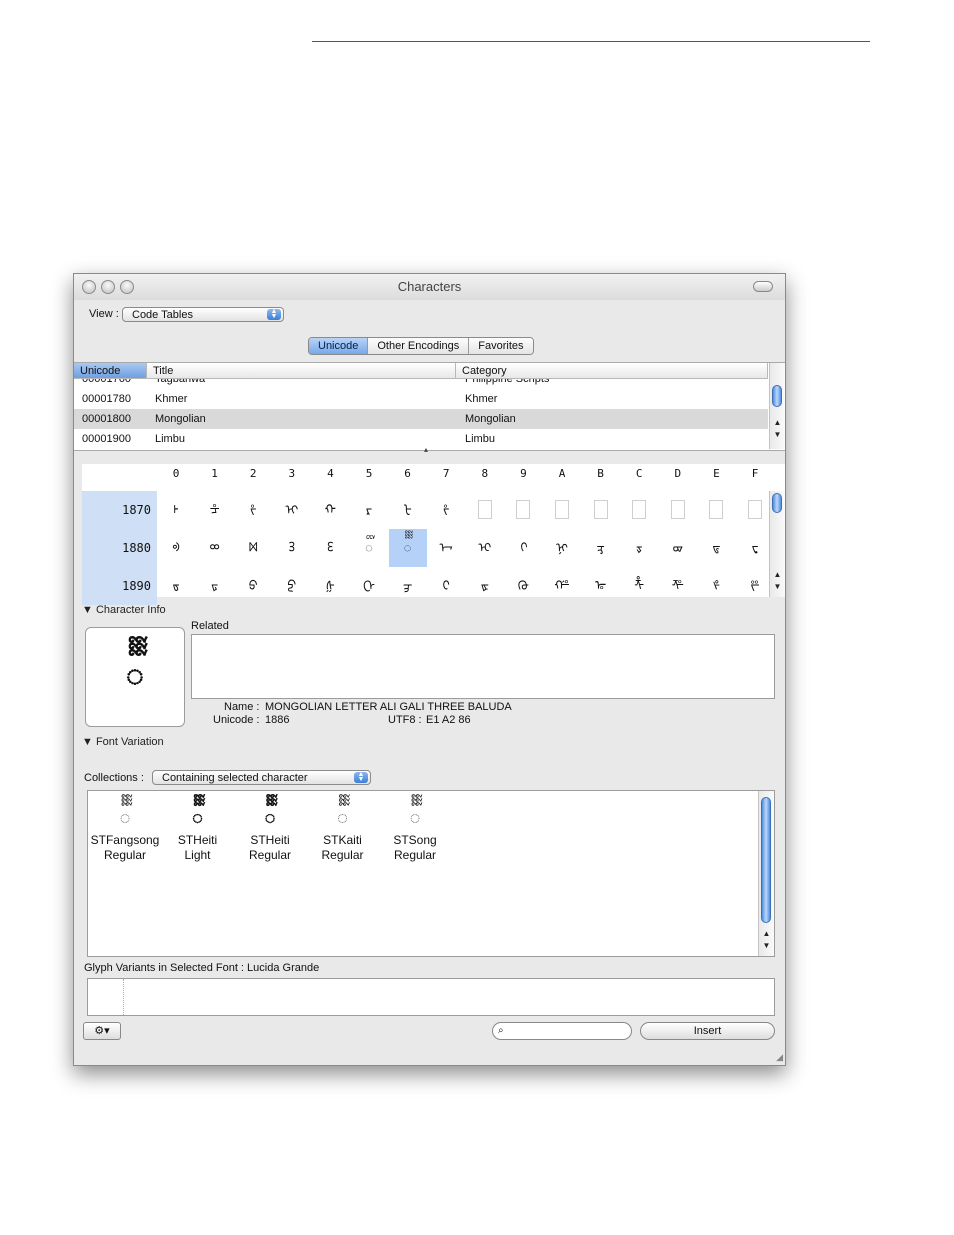  I want to click on character-cell: ᢙ, so click(523, 586).